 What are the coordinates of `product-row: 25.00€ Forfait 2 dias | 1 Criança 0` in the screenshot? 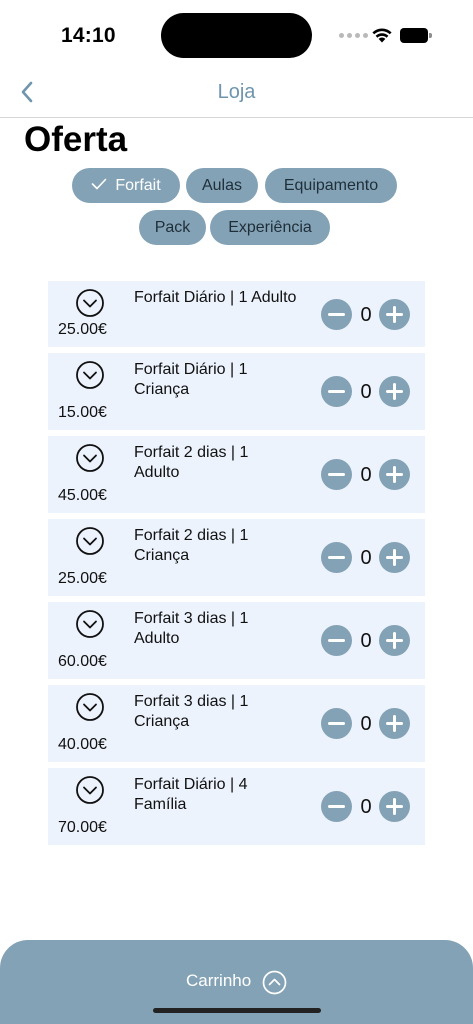 It's located at (236, 557).